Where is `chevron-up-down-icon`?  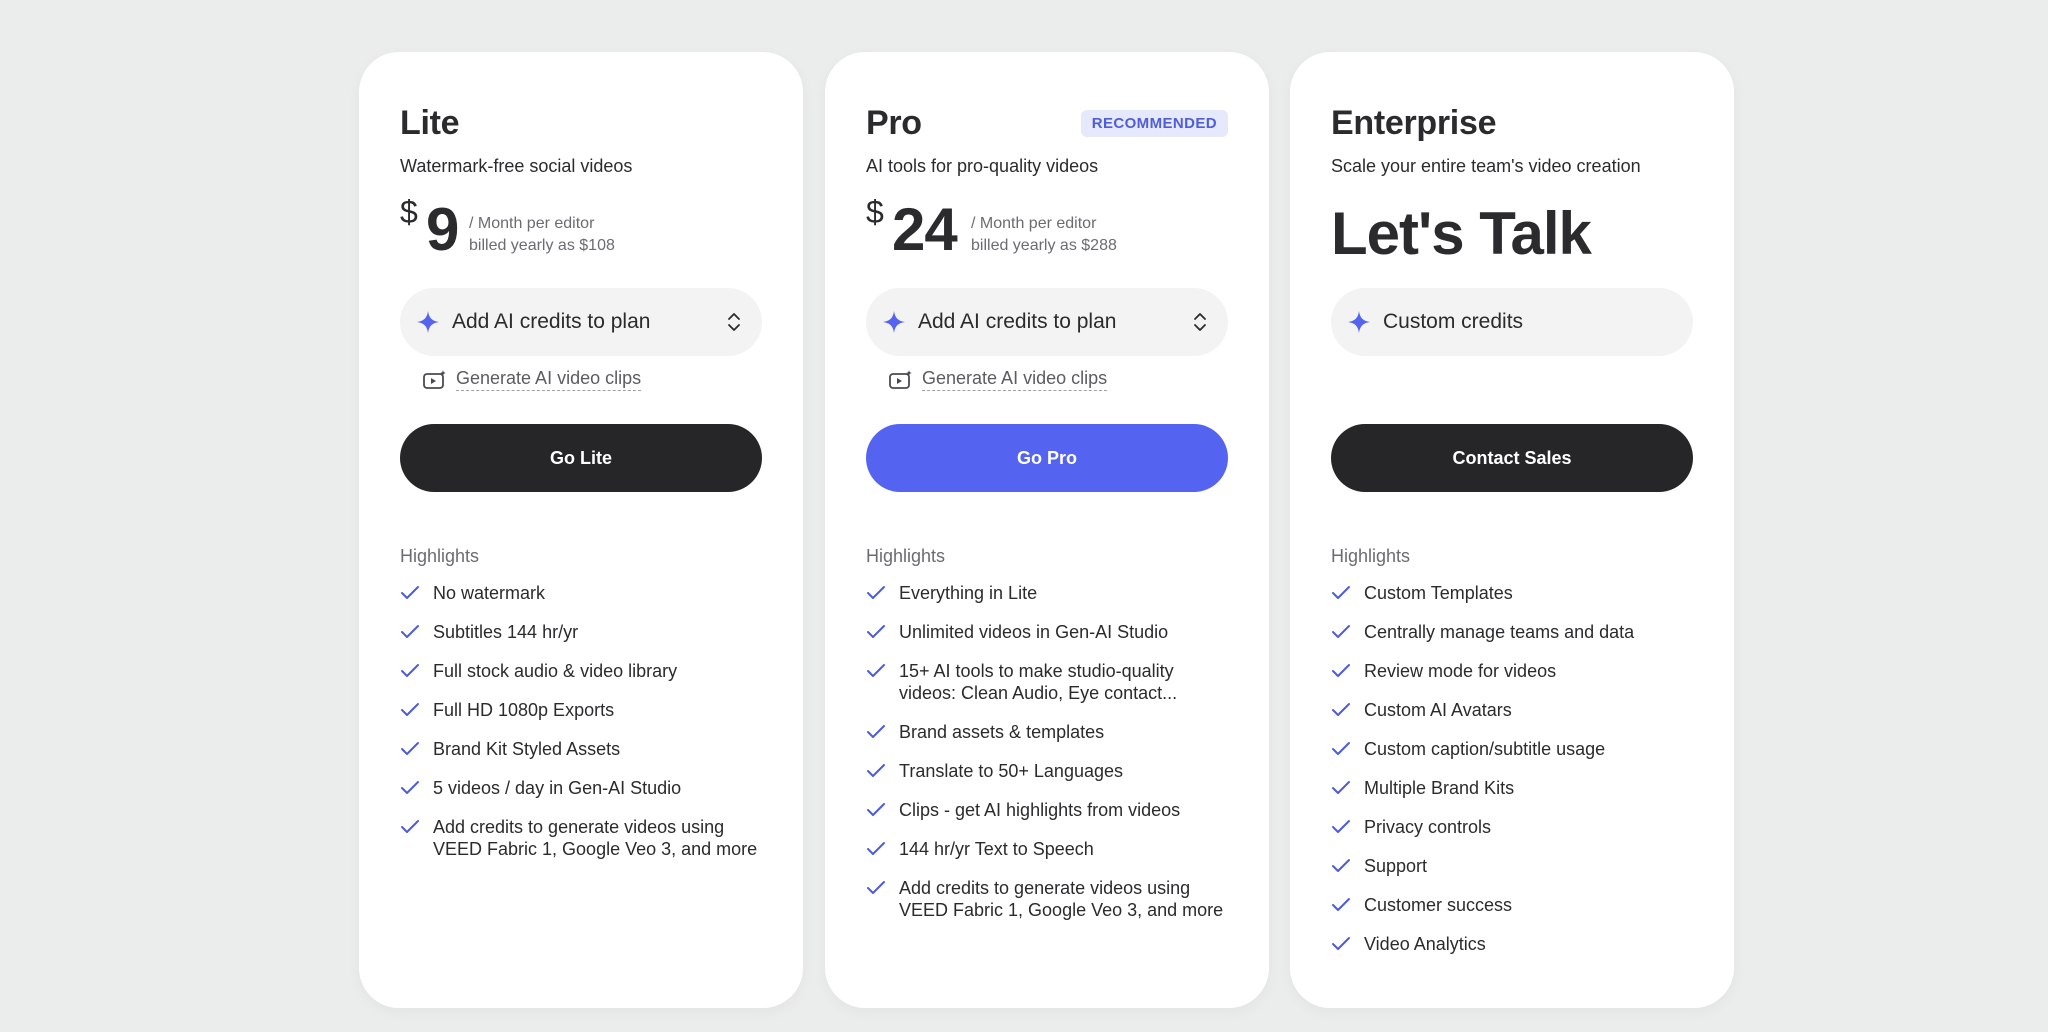 chevron-up-down-icon is located at coordinates (734, 322).